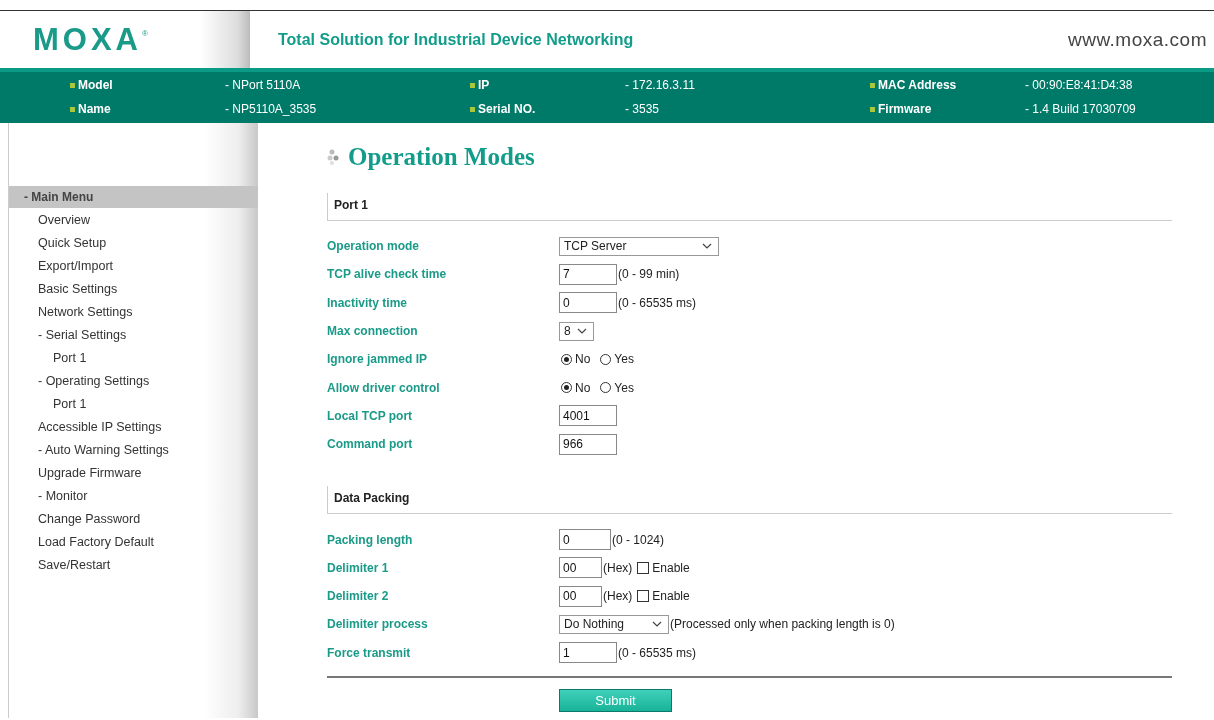 The image size is (1214, 720). I want to click on menu-item: - Operating Settings, so click(79, 381).